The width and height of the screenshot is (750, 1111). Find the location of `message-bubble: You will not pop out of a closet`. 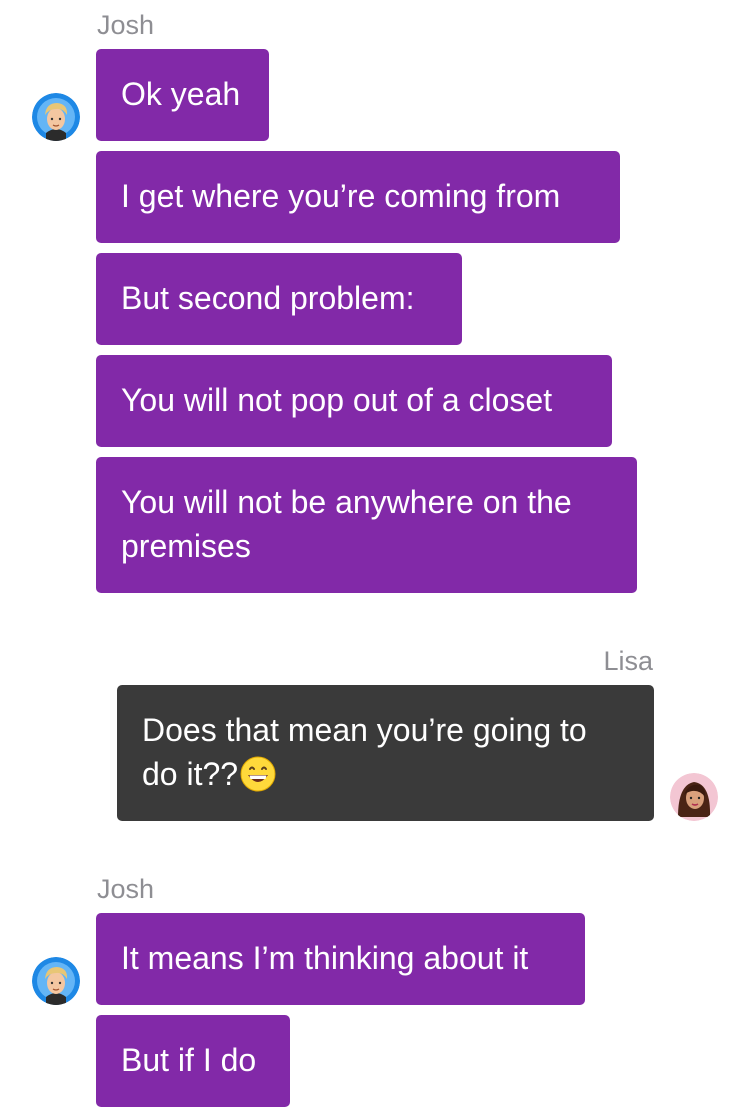

message-bubble: You will not pop out of a closet is located at coordinates (354, 401).